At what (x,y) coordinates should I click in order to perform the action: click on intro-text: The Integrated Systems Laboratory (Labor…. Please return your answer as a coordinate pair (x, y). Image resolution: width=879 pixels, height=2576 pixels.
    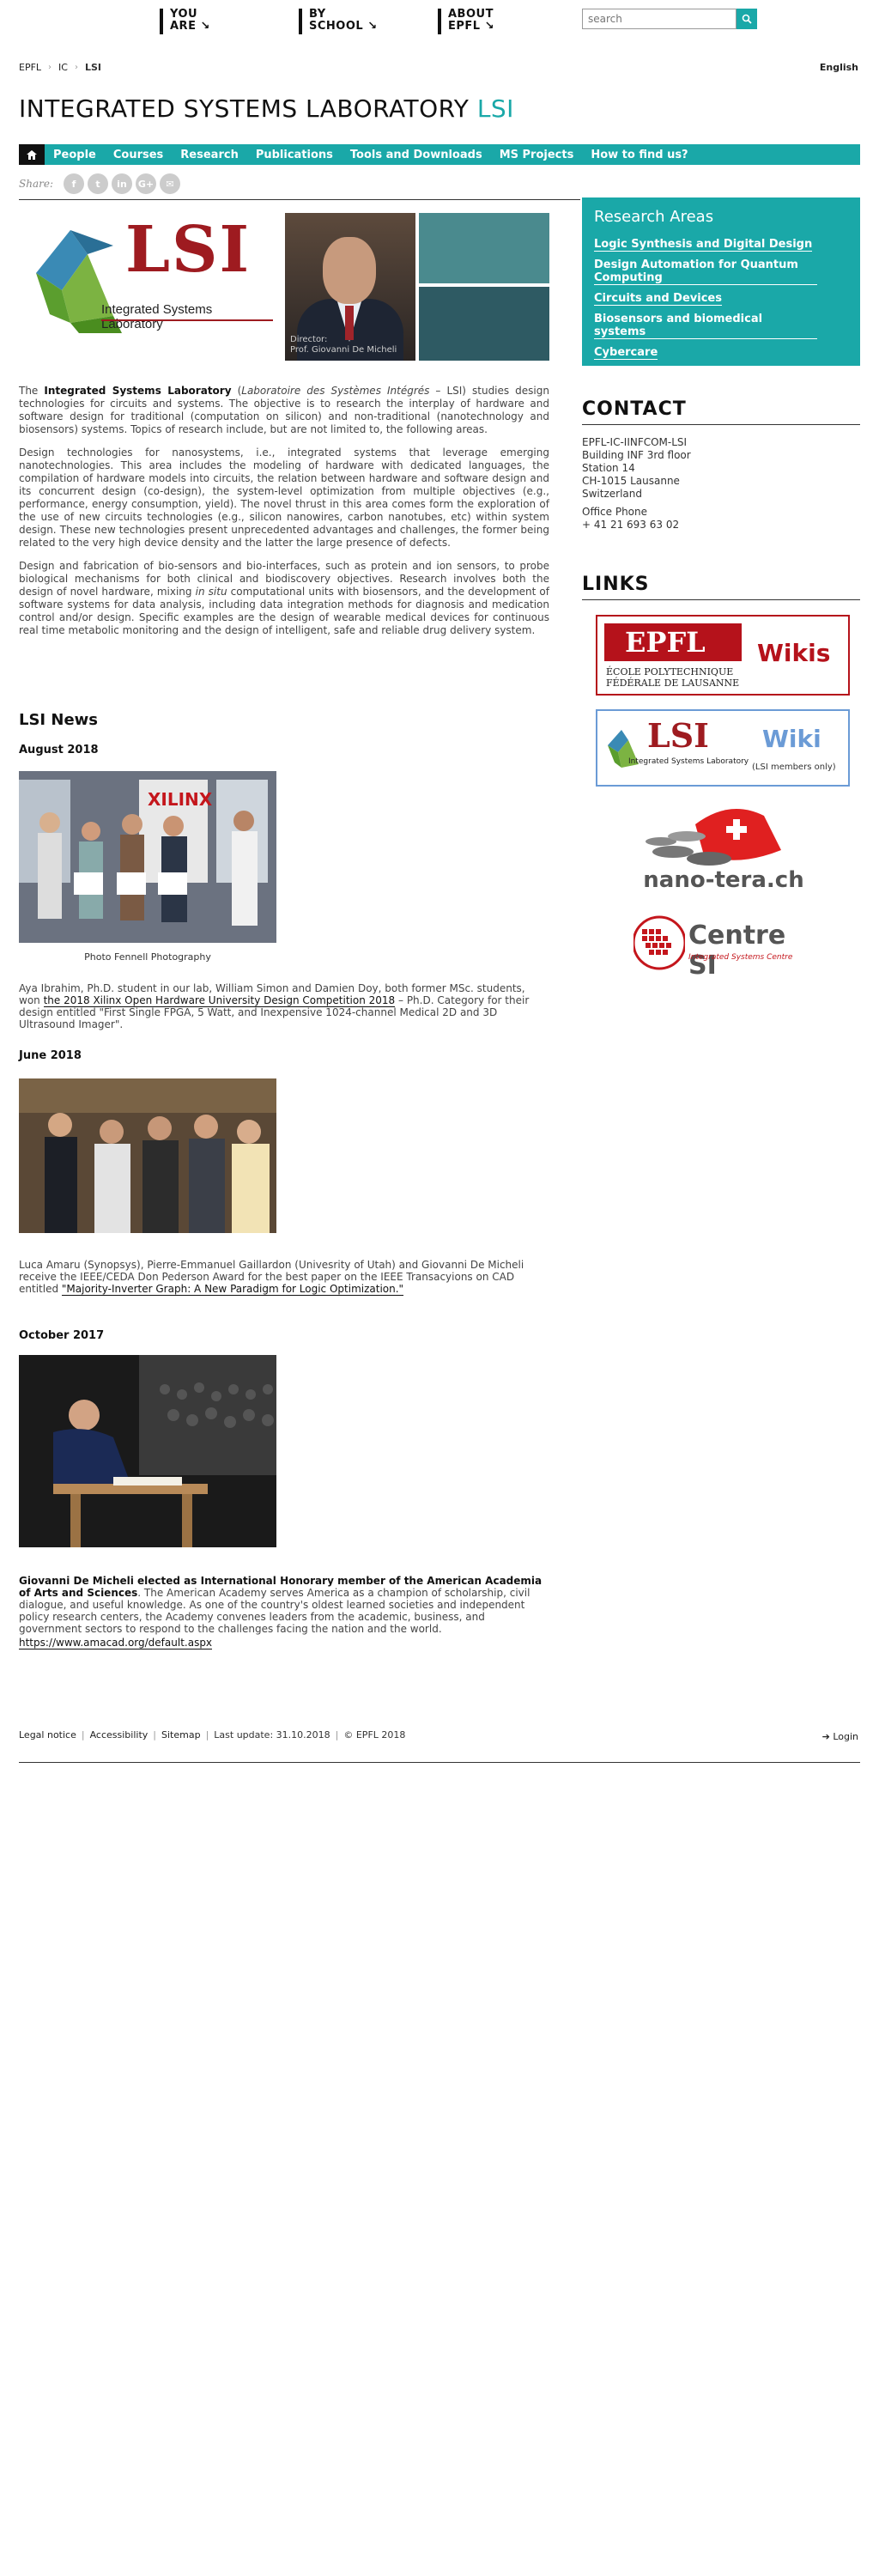
    Looking at the image, I should click on (284, 511).